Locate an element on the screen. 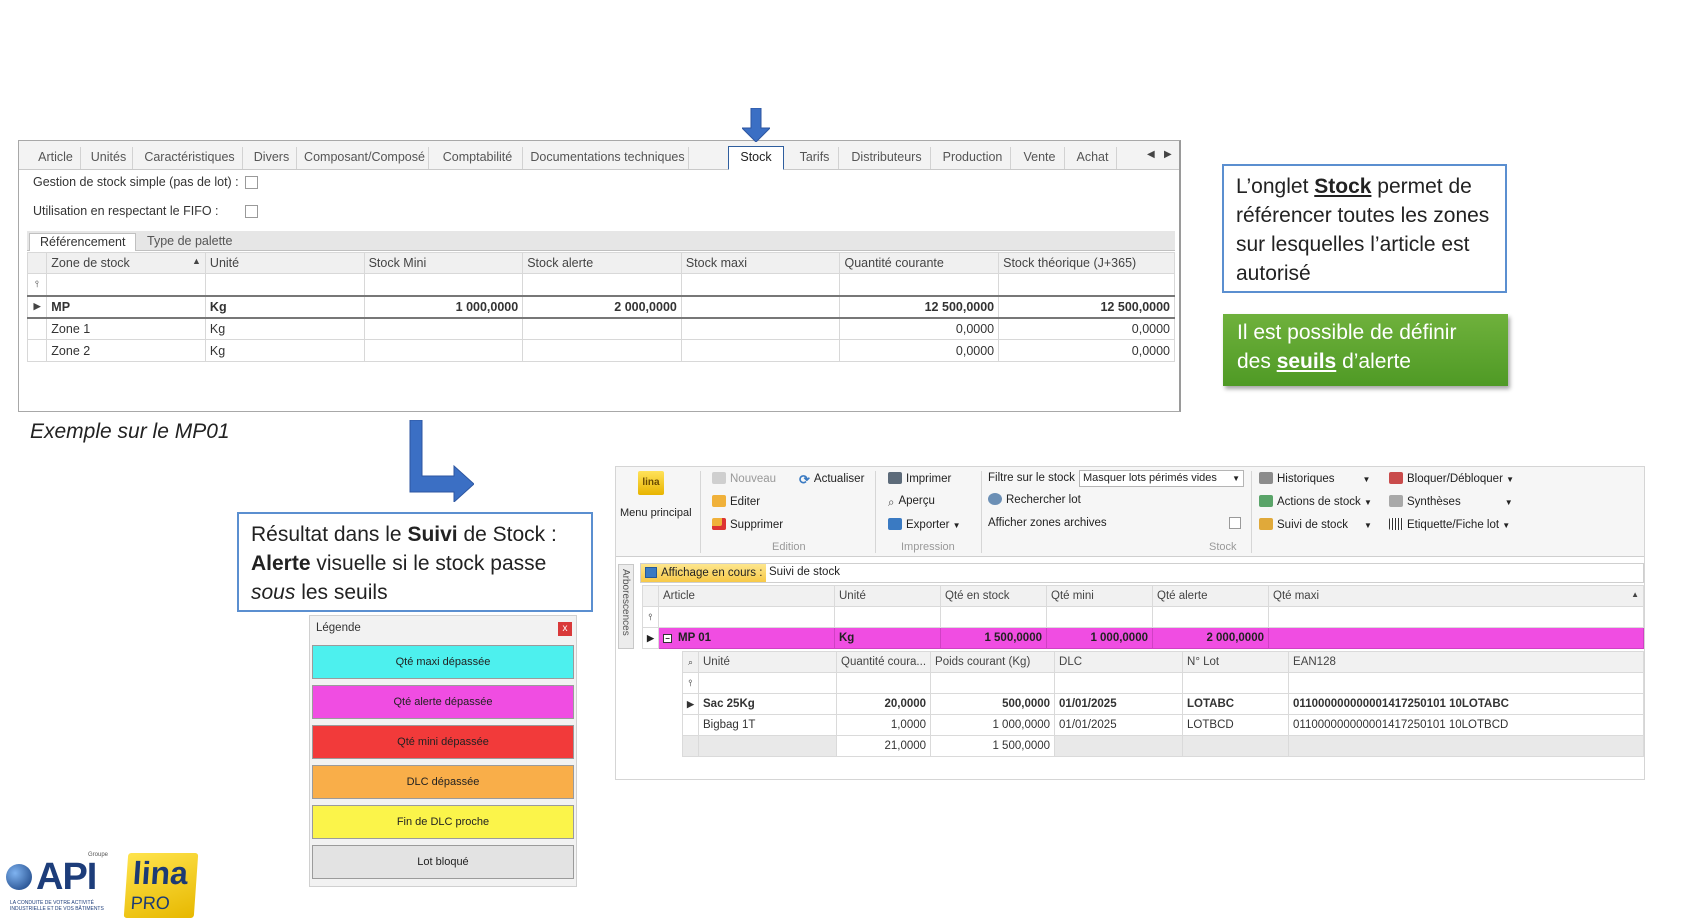  cell-qte-maxi is located at coordinates (1456, 638).